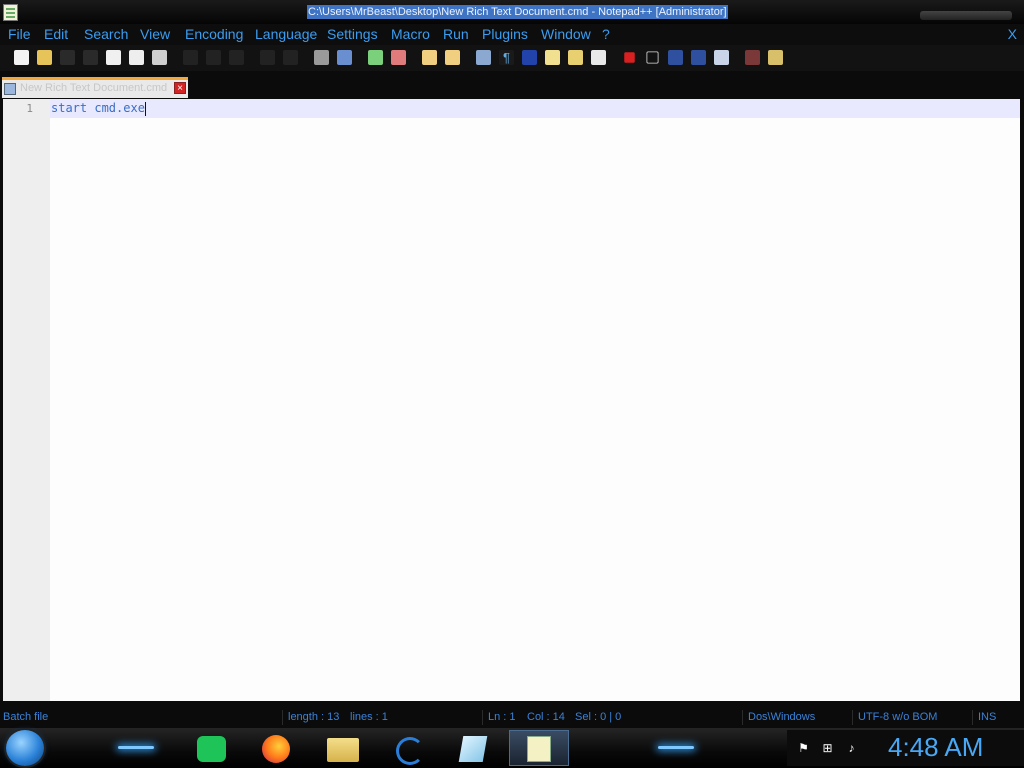 The image size is (1024, 768). Describe the element at coordinates (698, 57) in the screenshot. I see `run-macro-multiple-icon` at that location.